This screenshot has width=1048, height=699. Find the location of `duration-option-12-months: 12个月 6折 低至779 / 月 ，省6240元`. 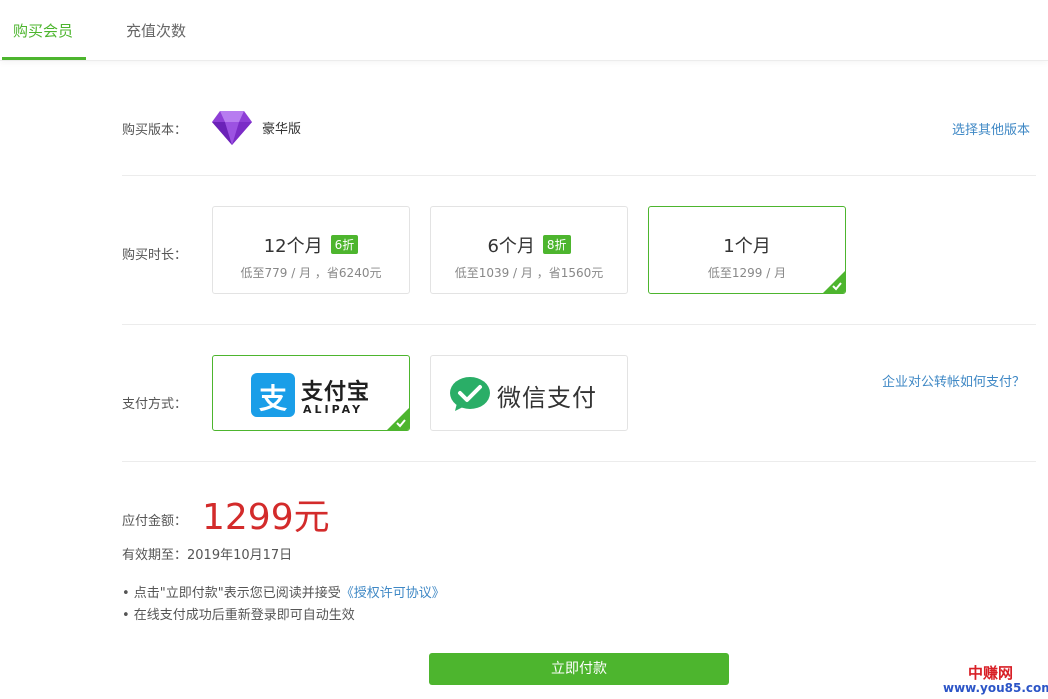

duration-option-12-months: 12个月 6折 低至779 / 月 ，省6240元 is located at coordinates (311, 250).